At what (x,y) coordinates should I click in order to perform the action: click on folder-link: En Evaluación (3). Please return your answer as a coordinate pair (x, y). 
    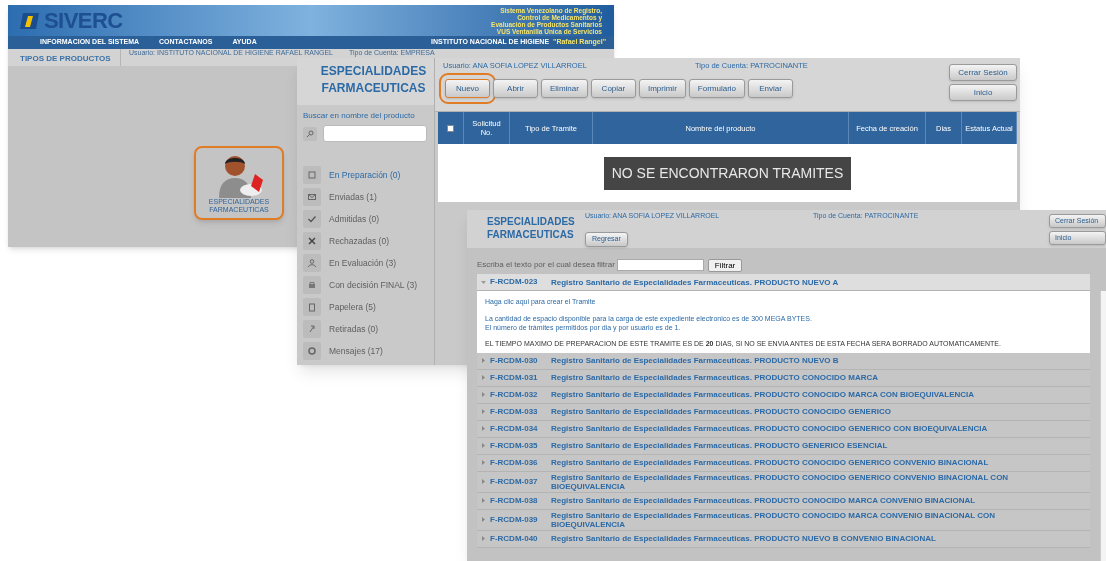
    Looking at the image, I should click on (363, 263).